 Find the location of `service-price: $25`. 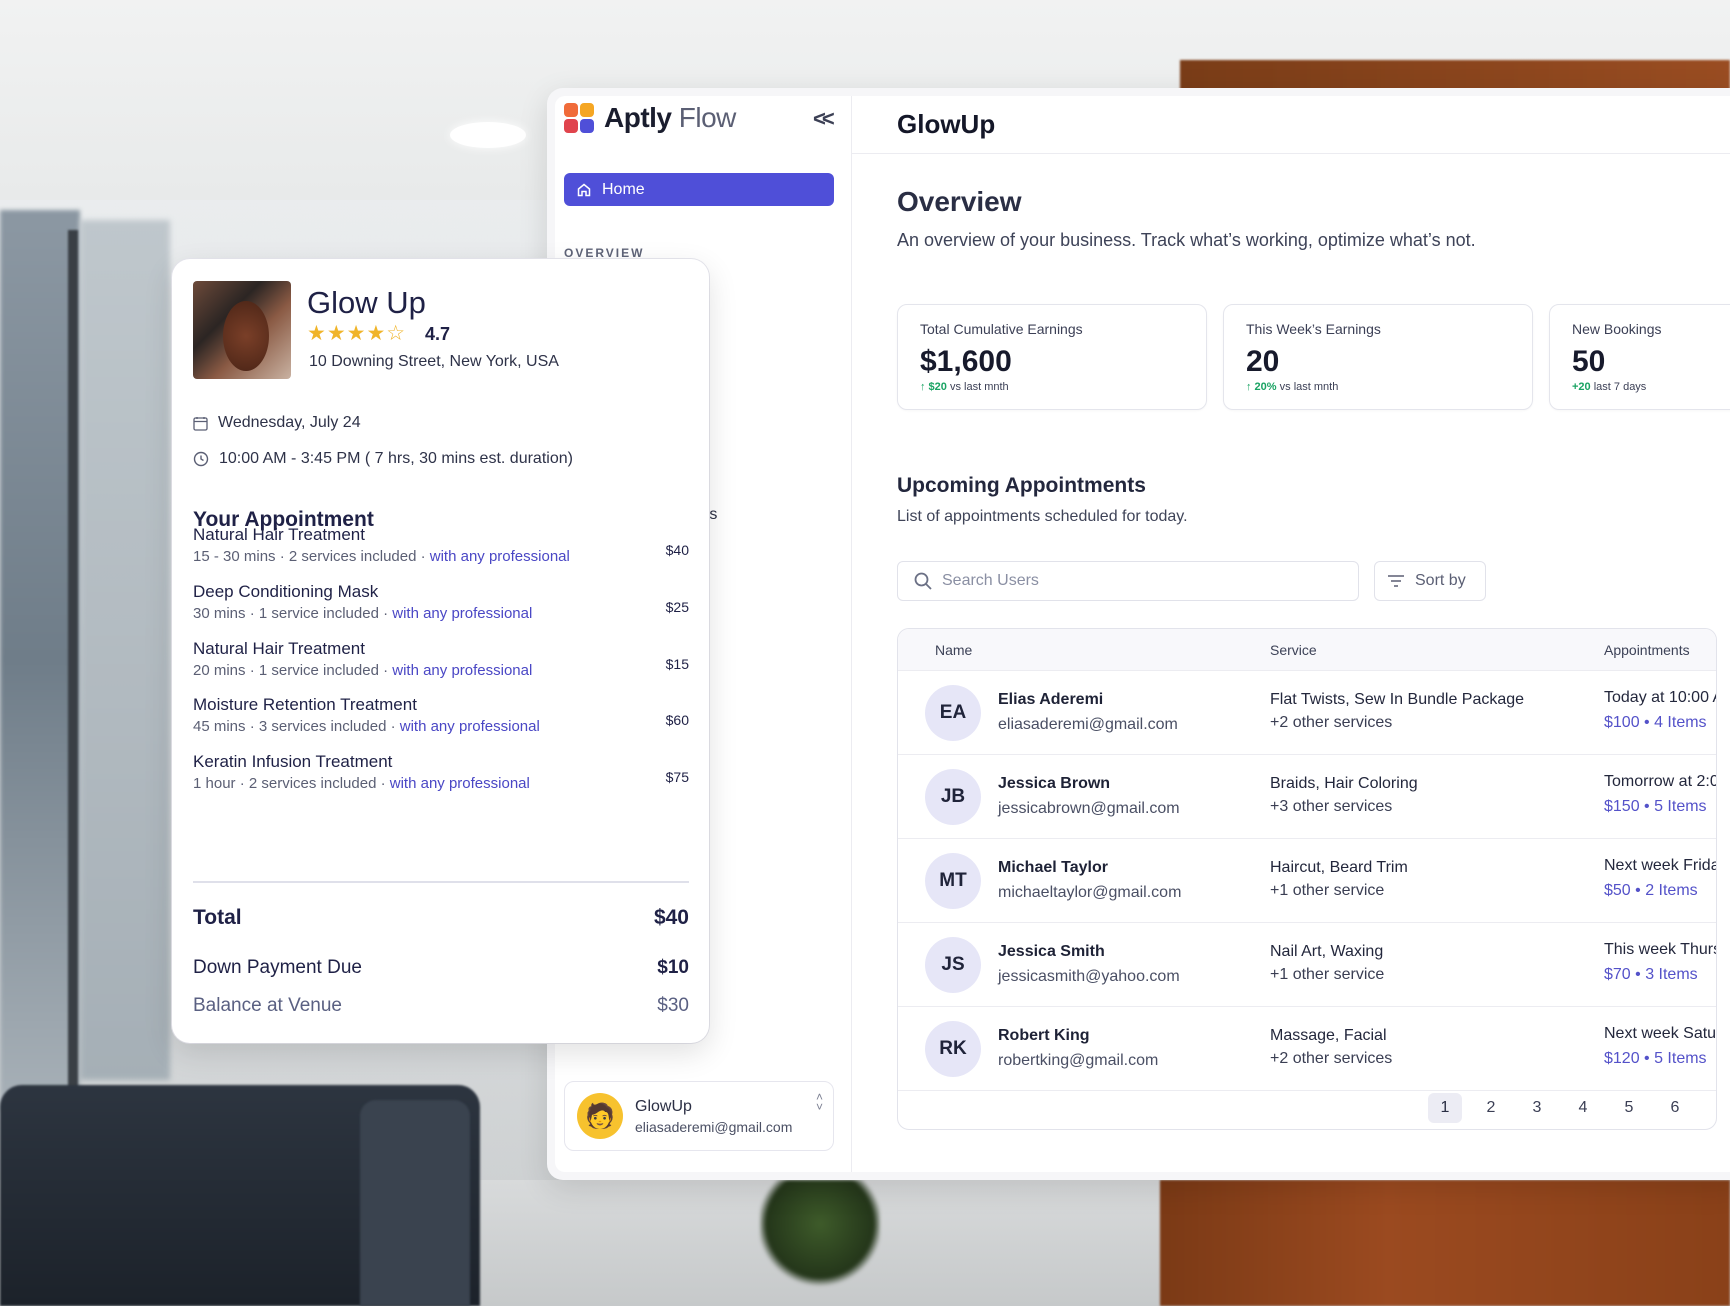

service-price: $25 is located at coordinates (677, 607).